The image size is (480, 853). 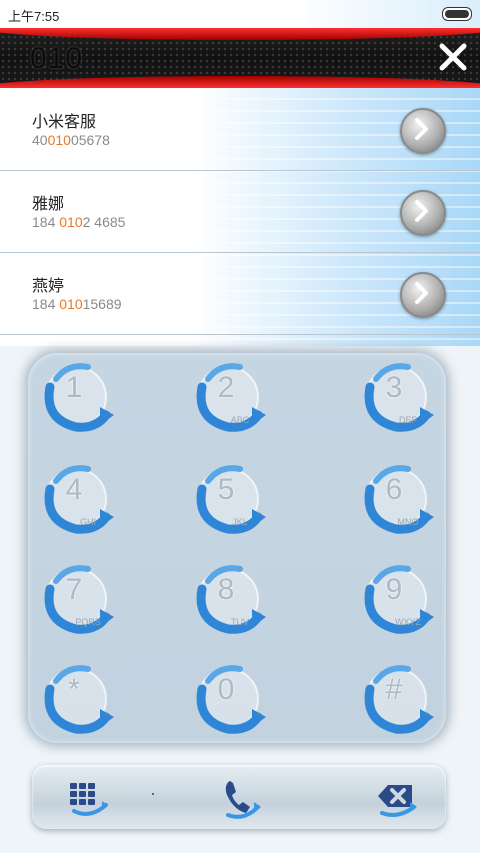 I want to click on key-digit: 2, so click(x=226, y=387).